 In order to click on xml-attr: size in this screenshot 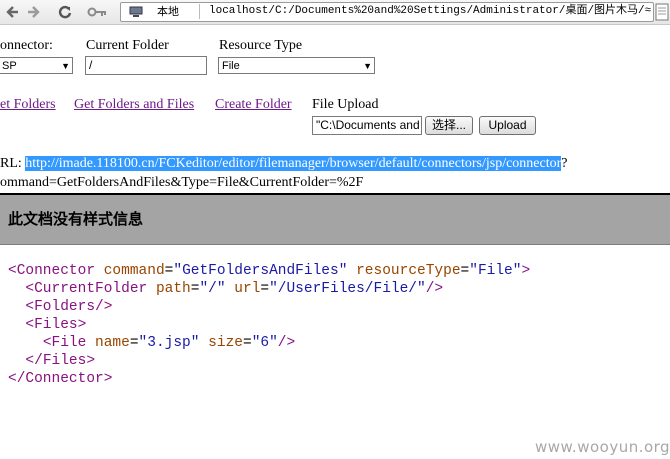, I will do `click(225, 343)`.